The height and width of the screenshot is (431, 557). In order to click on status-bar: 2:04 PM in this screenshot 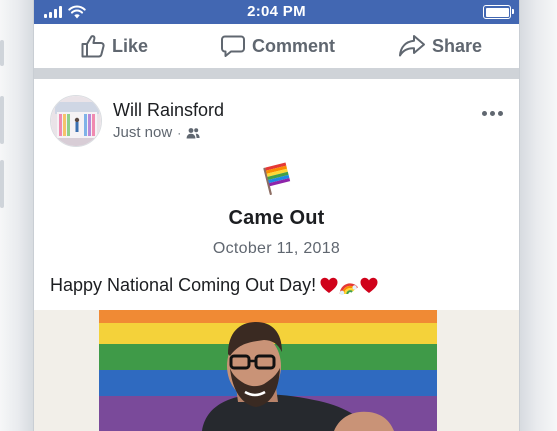, I will do `click(276, 12)`.